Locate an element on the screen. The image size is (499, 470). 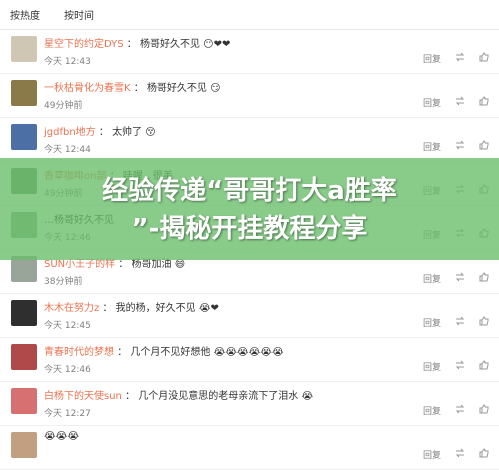
comment-row: 😭😭😭 回复 is located at coordinates (249, 448).